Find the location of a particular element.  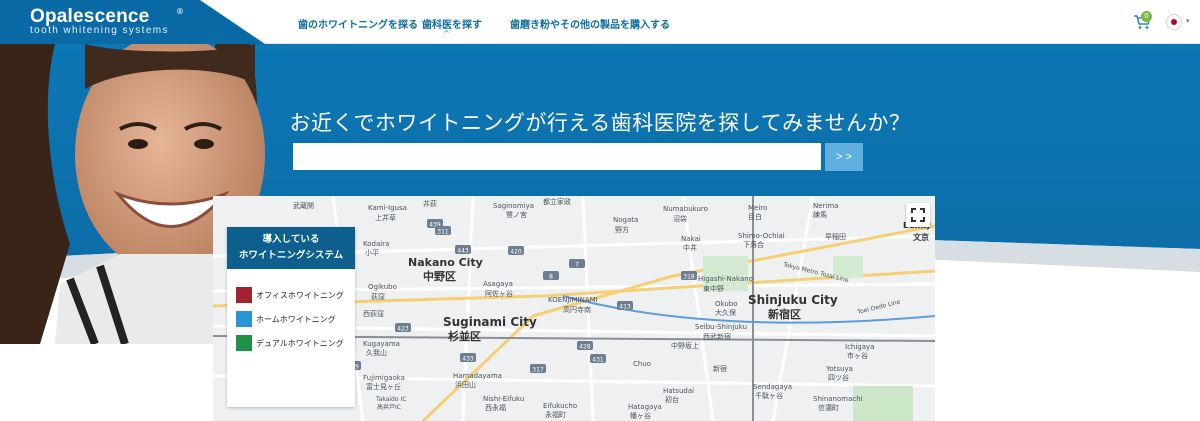

map-label-suginami-jp: 杉並区 is located at coordinates (464, 336).